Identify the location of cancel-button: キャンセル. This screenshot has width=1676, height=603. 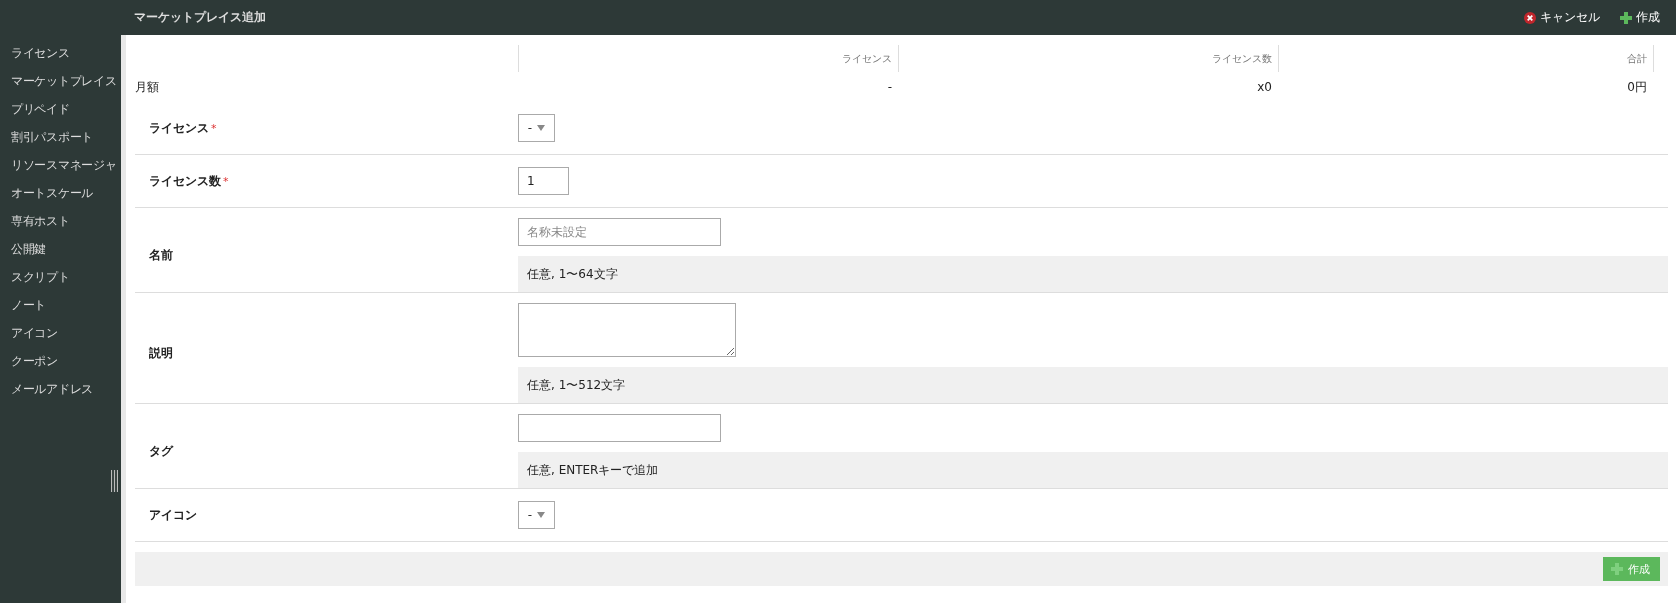
(1562, 17).